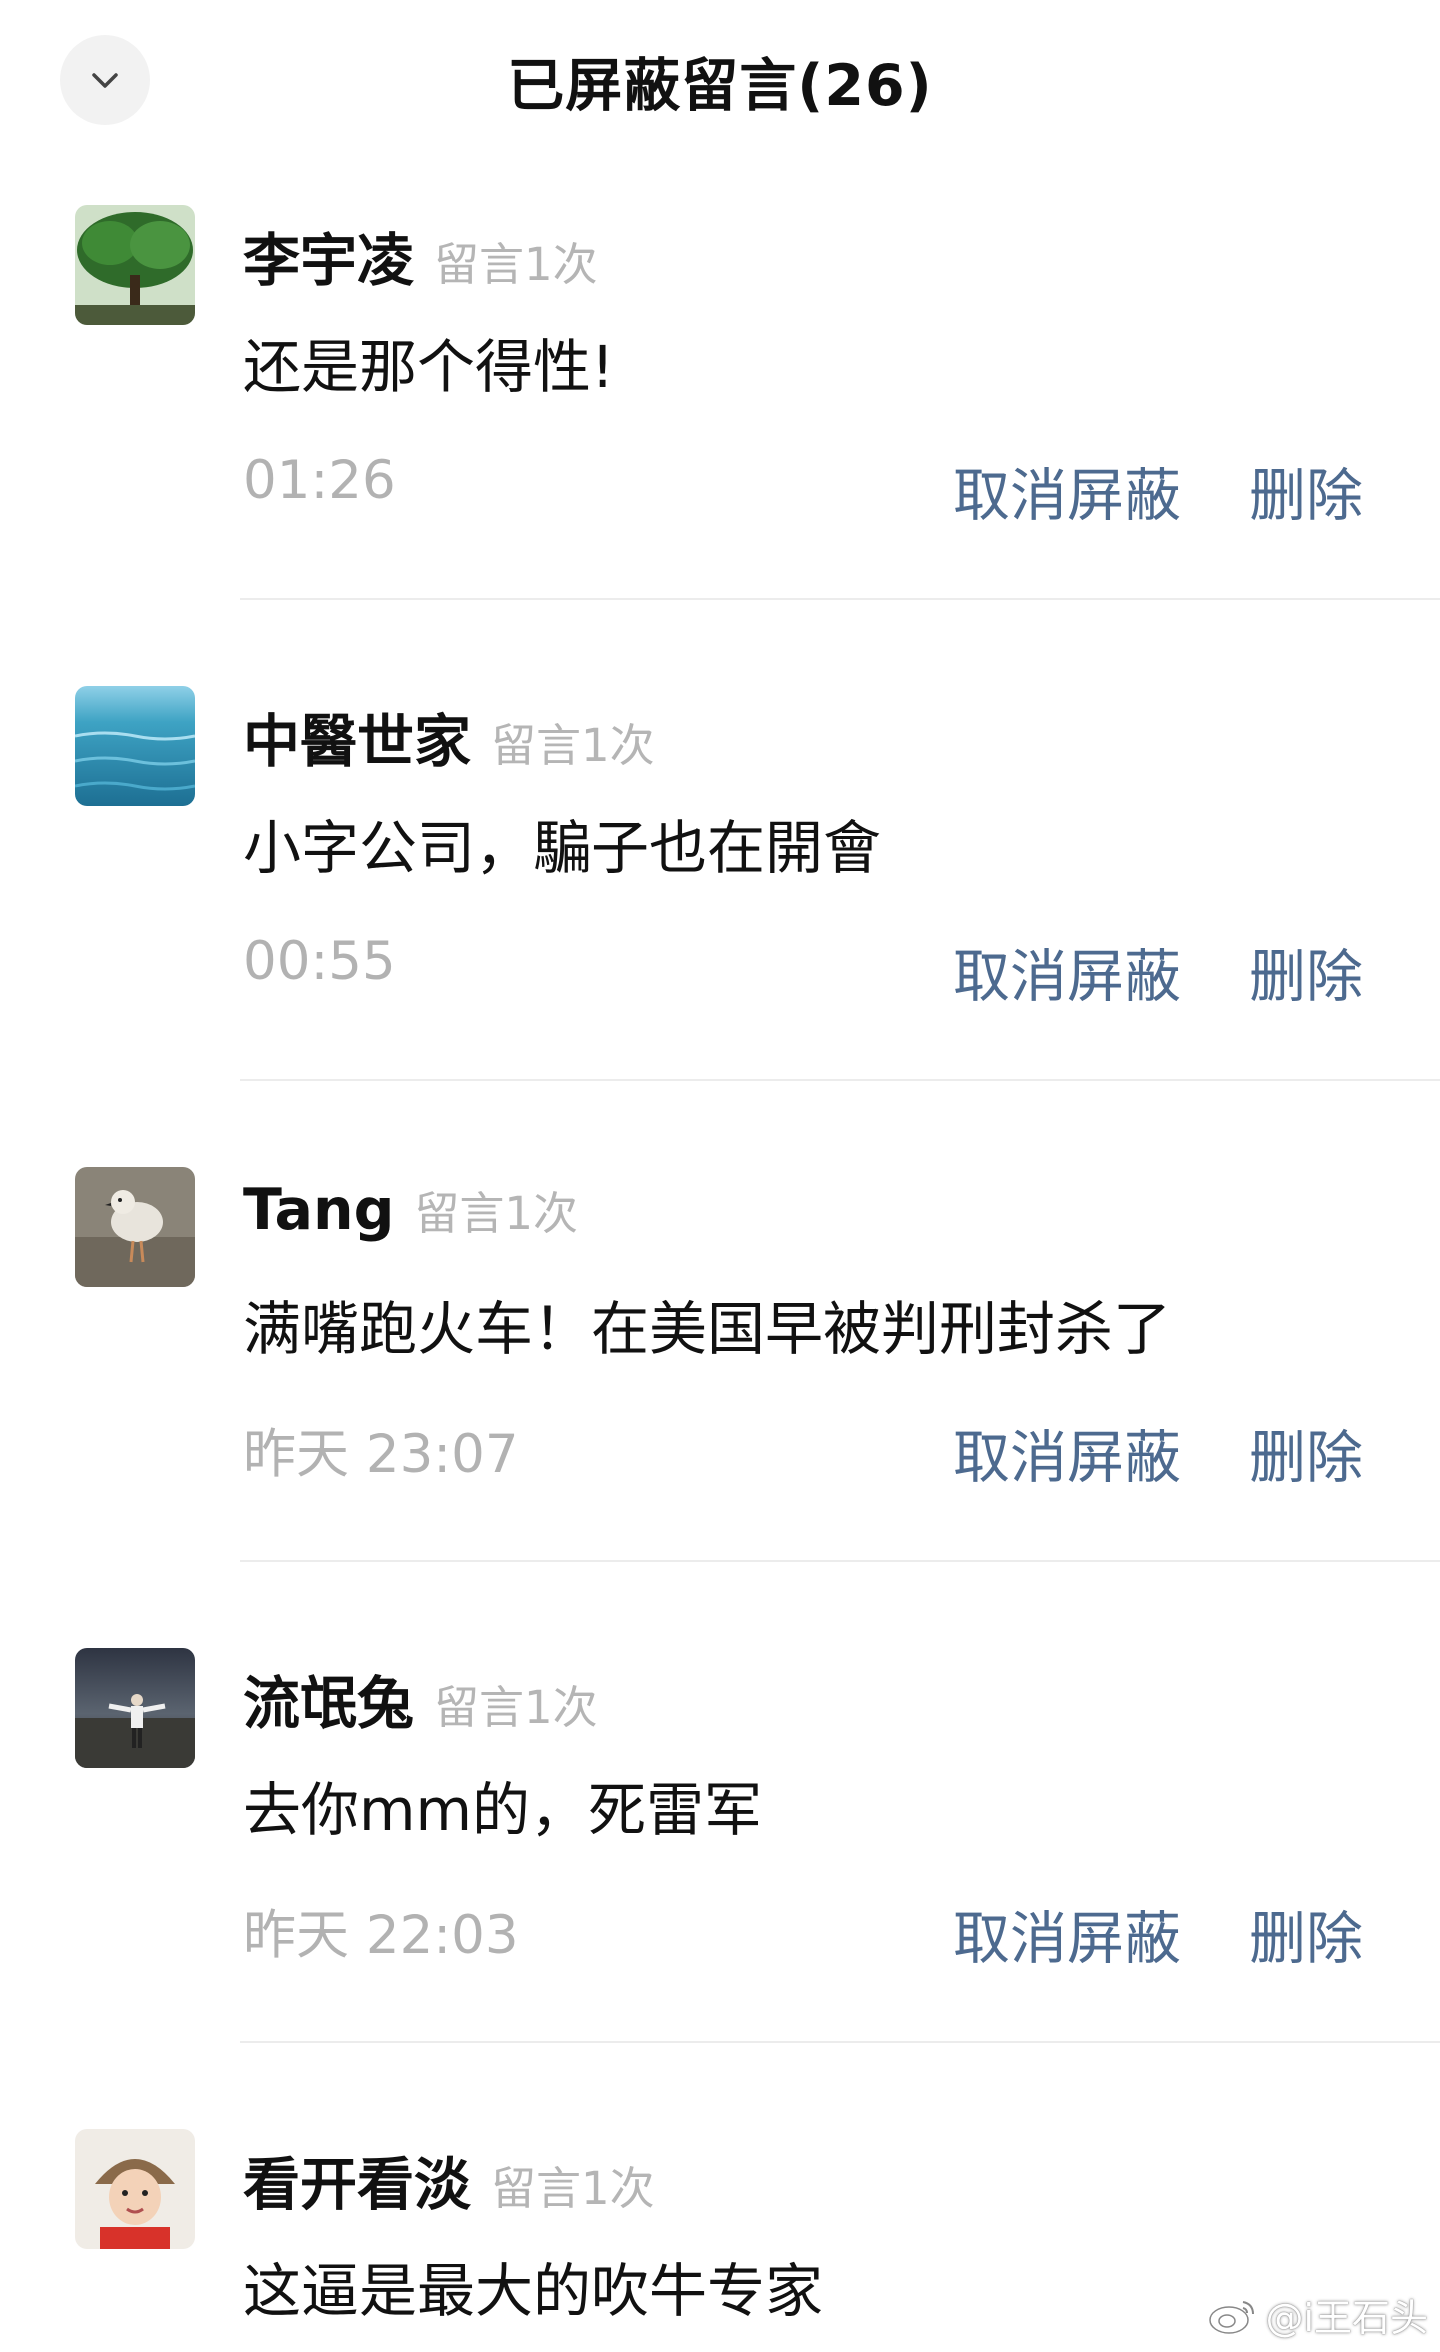 This screenshot has height=2352, width=1440. I want to click on comment-content: 满嘴跑火车！在美国早被判刑封杀了, so click(707, 1329).